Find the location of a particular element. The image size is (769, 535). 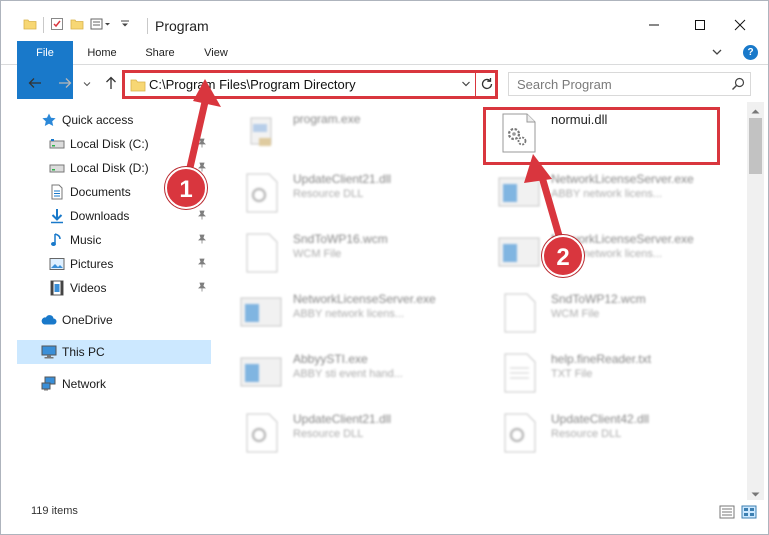

arrow-right-icon is located at coordinates (65, 84).